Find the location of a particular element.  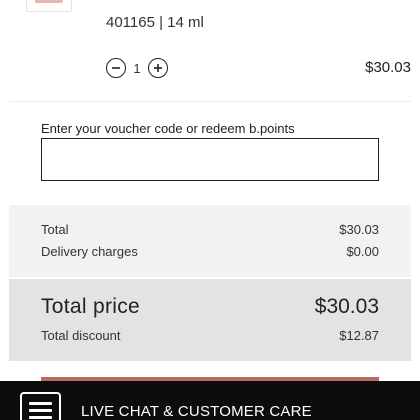

product-thumbnail is located at coordinates (49, 6).